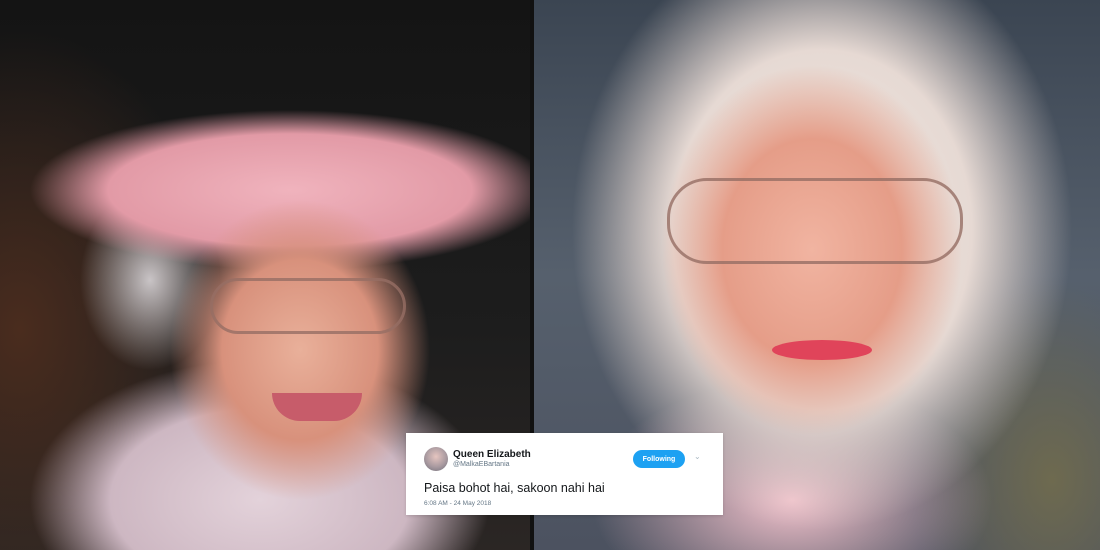  What do you see at coordinates (308, 306) in the screenshot?
I see `glasses-left` at bounding box center [308, 306].